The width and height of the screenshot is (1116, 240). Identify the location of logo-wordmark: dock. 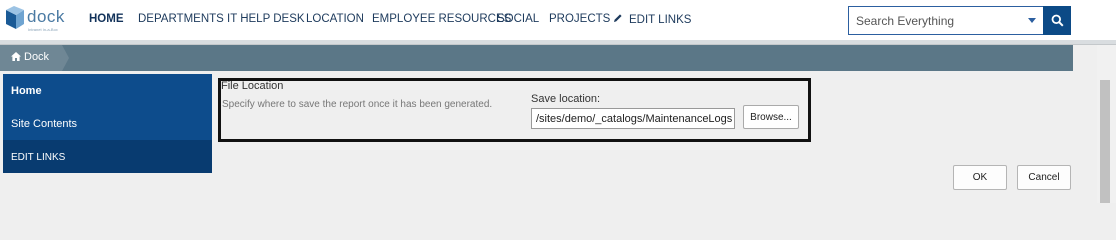
(46, 16).